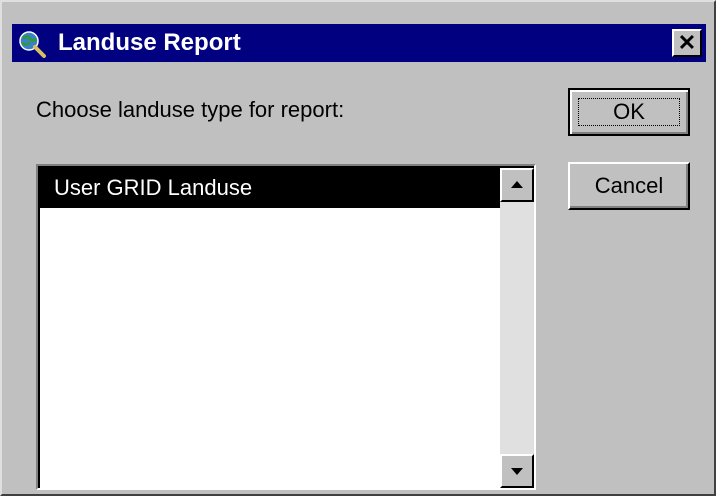  Describe the element at coordinates (190, 109) in the screenshot. I see `prompt-label: Choose landuse type for report:` at that location.